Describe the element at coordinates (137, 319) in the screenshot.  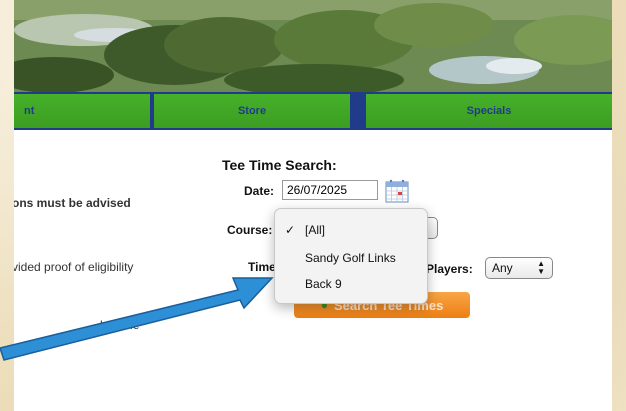
I see `pointer-arrow-icon` at that location.